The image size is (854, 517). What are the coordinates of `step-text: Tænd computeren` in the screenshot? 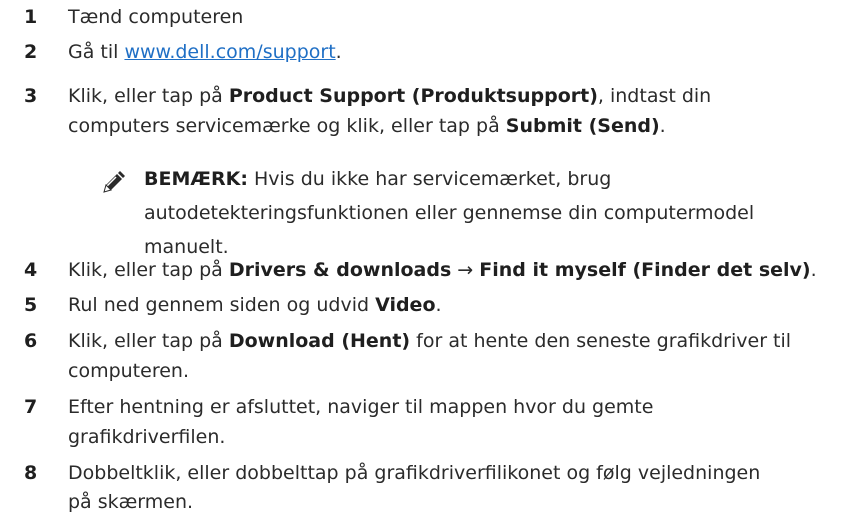 It's located at (156, 17).